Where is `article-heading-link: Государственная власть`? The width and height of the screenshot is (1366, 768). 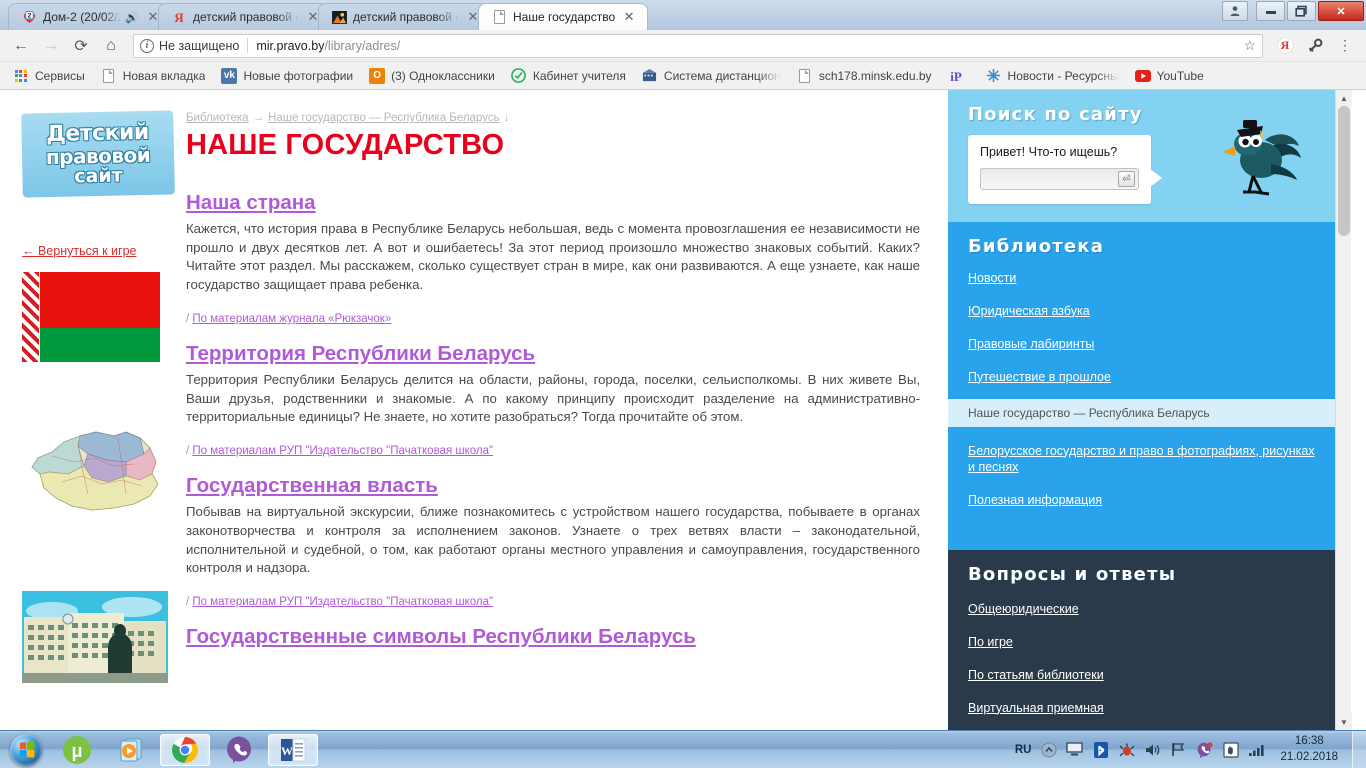 article-heading-link: Государственная власть is located at coordinates (312, 485).